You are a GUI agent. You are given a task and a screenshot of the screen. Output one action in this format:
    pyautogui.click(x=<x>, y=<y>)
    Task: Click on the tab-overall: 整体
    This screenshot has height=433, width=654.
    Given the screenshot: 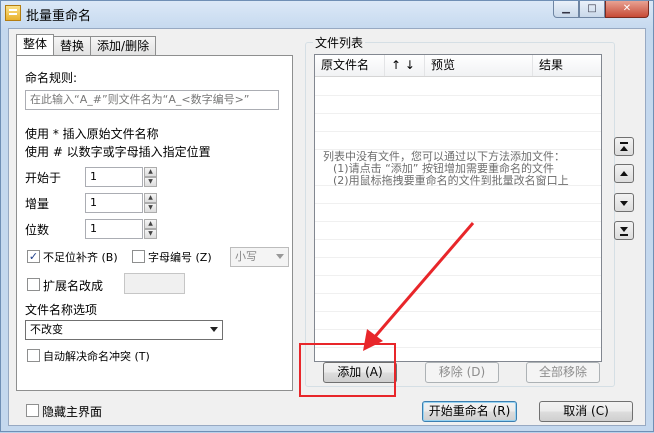 What is the action you would take?
    pyautogui.click(x=35, y=44)
    